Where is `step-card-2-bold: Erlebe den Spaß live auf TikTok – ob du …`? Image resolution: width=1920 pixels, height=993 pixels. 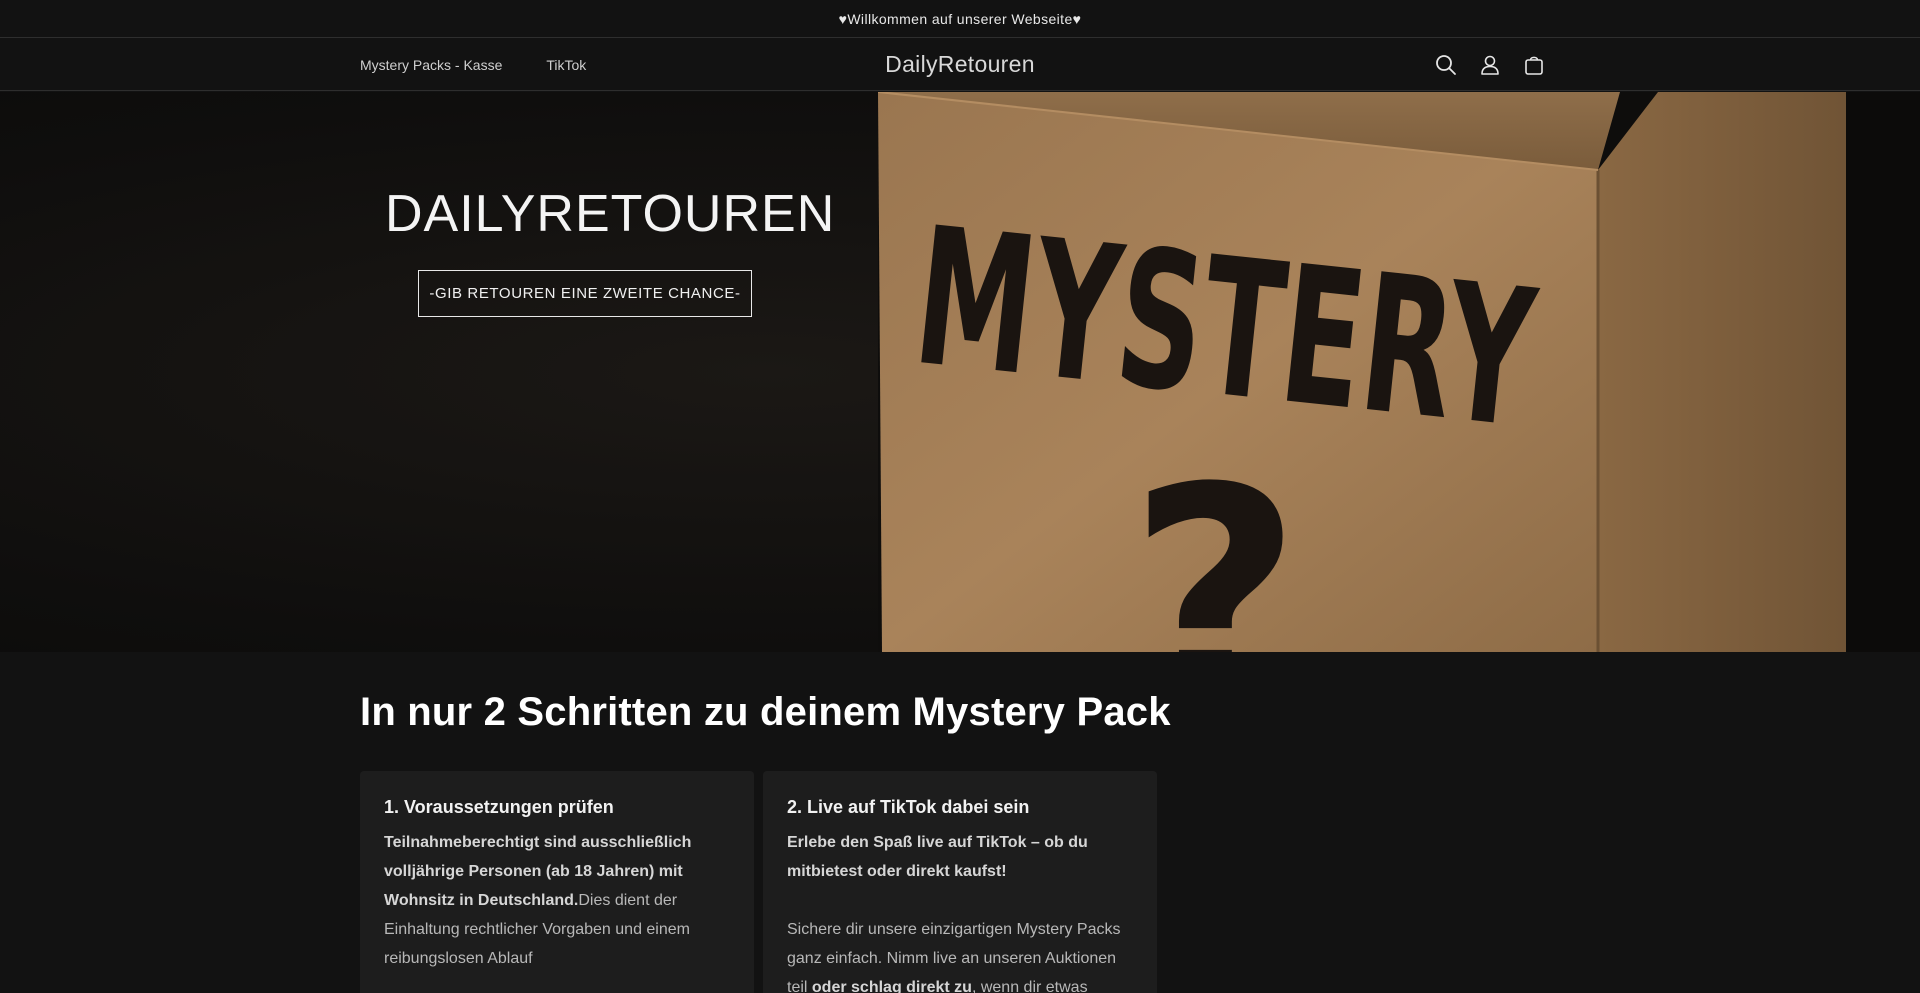
step-card-2-bold: Erlebe den Spaß live auf TikTok – ob du … is located at coordinates (937, 857).